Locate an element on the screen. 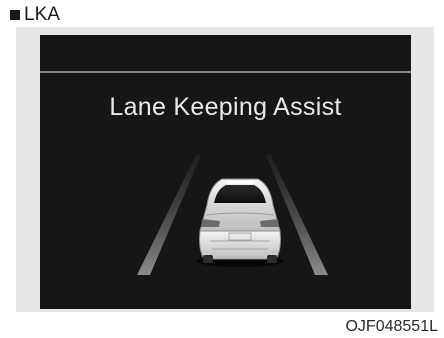 This screenshot has height=338, width=444. section-header: LKA is located at coordinates (35, 15).